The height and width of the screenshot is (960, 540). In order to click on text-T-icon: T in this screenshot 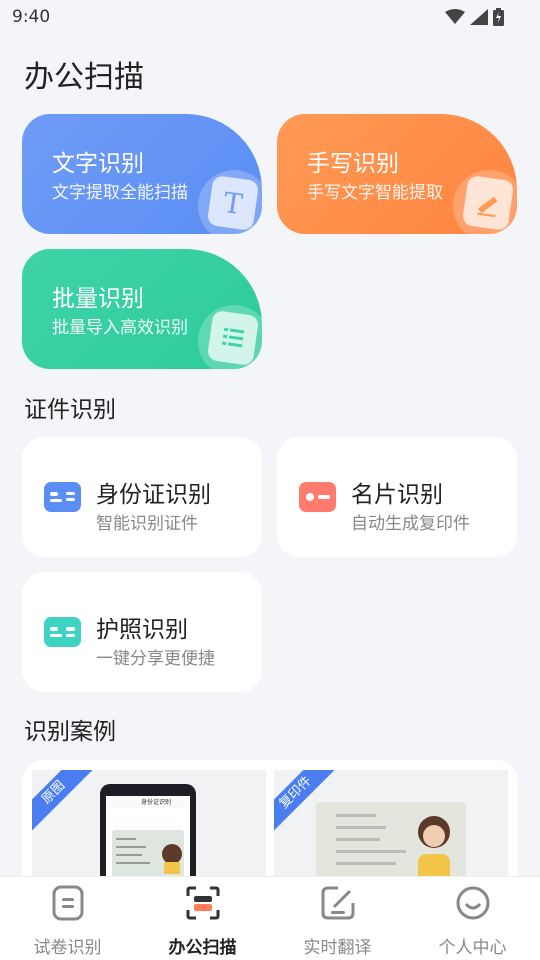, I will do `click(233, 203)`.